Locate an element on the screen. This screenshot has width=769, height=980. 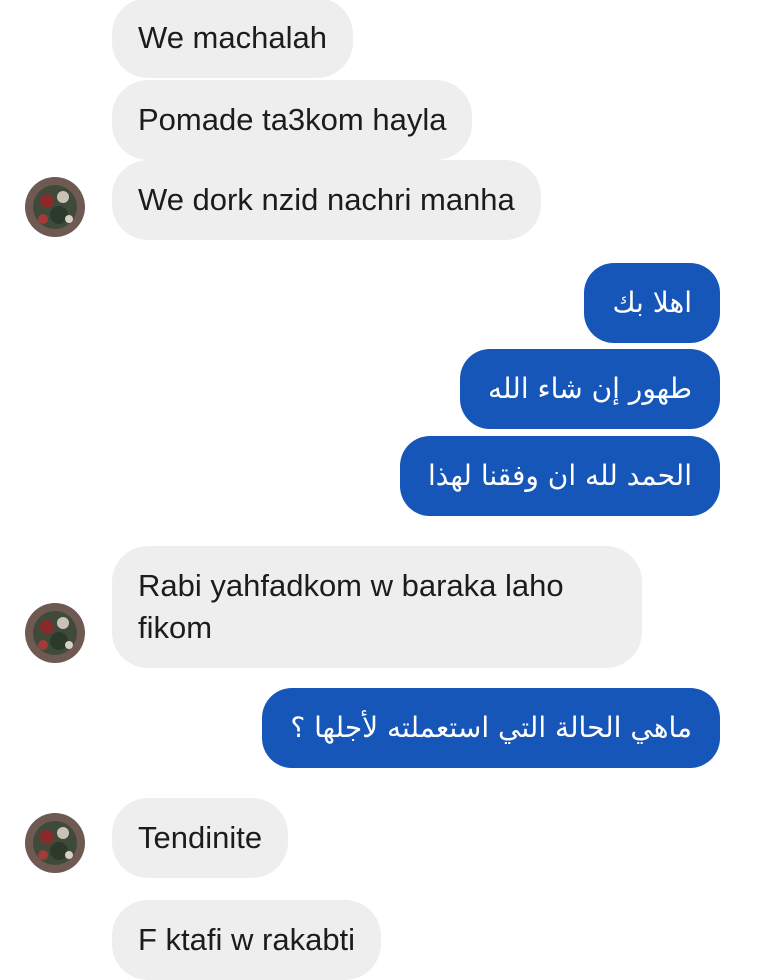
incoming-message: Rabi yahfadkom w baraka laho fikom is located at coordinates (377, 607).